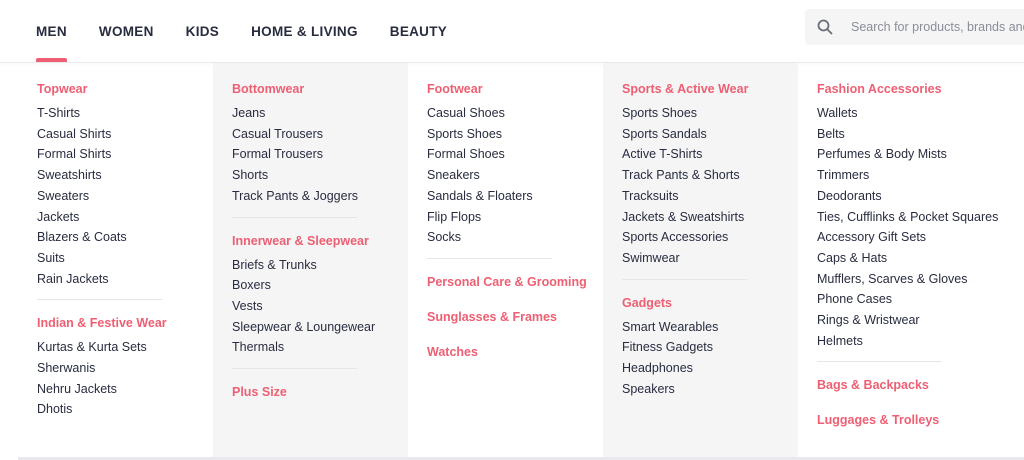 The image size is (1024, 460). I want to click on menu-item: Thermals, so click(320, 347).